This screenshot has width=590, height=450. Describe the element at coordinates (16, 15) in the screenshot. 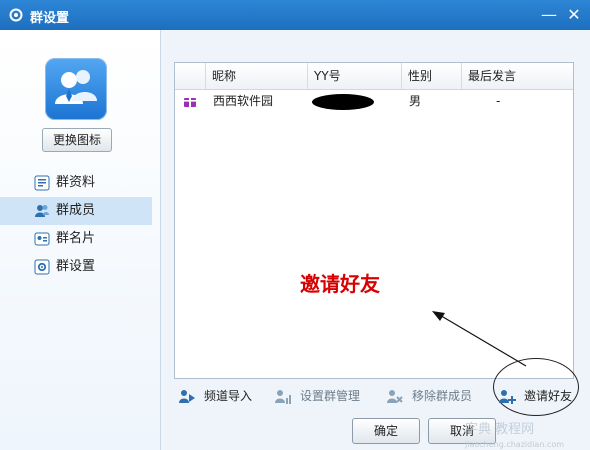

I see `gear-icon` at that location.